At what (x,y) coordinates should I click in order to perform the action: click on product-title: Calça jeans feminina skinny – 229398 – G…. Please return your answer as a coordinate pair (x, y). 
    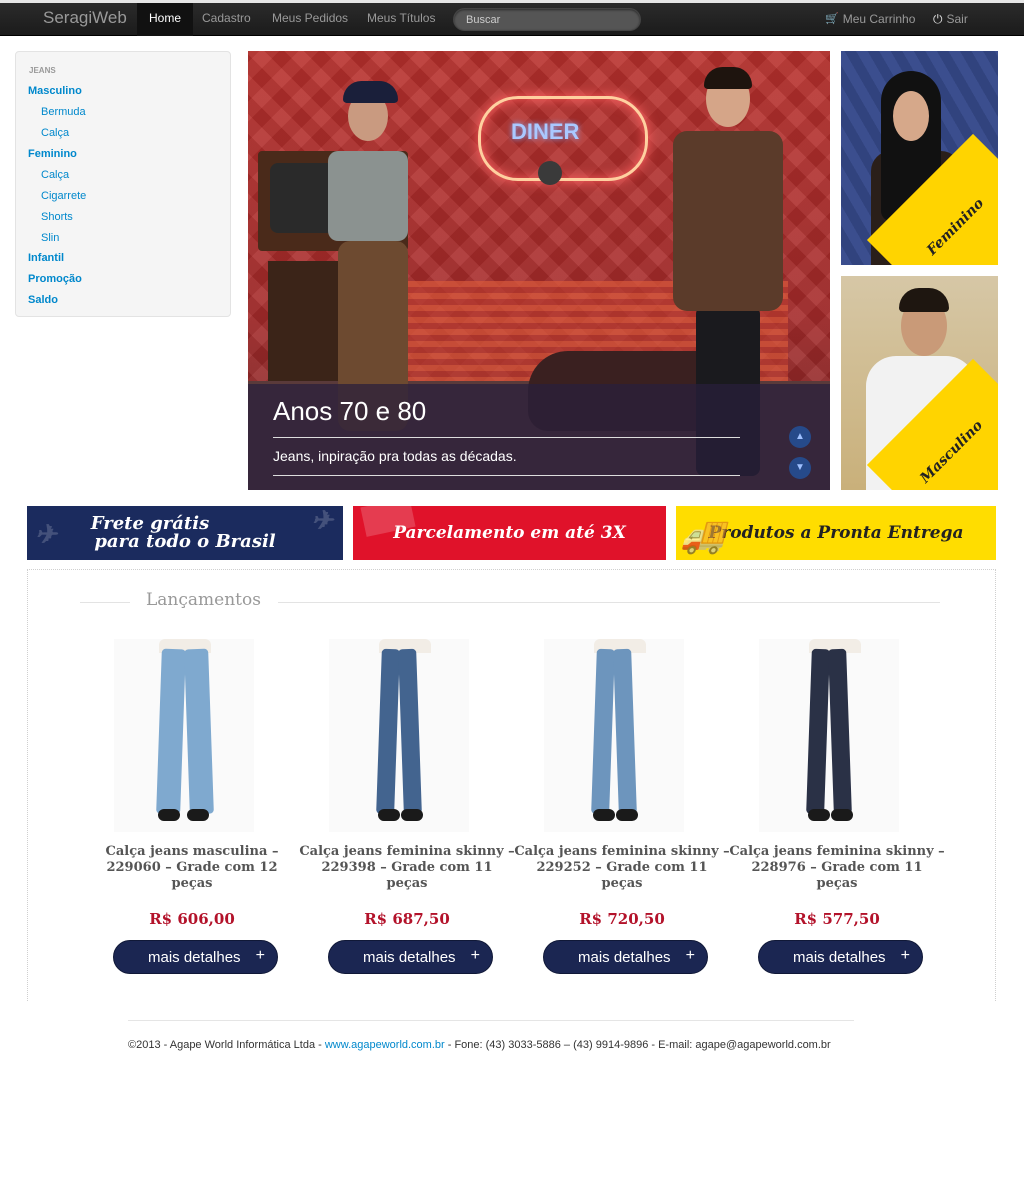
    Looking at the image, I should click on (407, 868).